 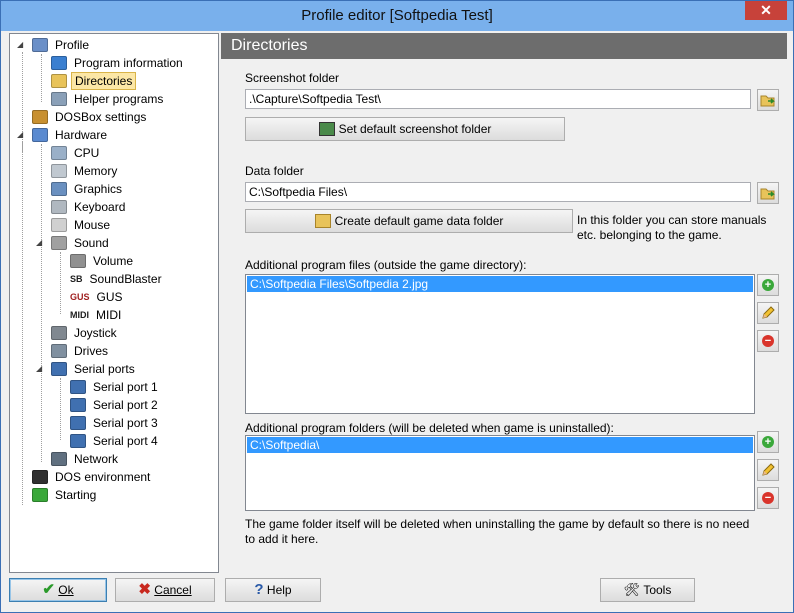 What do you see at coordinates (768, 442) in the screenshot?
I see `add-folder-button: +` at bounding box center [768, 442].